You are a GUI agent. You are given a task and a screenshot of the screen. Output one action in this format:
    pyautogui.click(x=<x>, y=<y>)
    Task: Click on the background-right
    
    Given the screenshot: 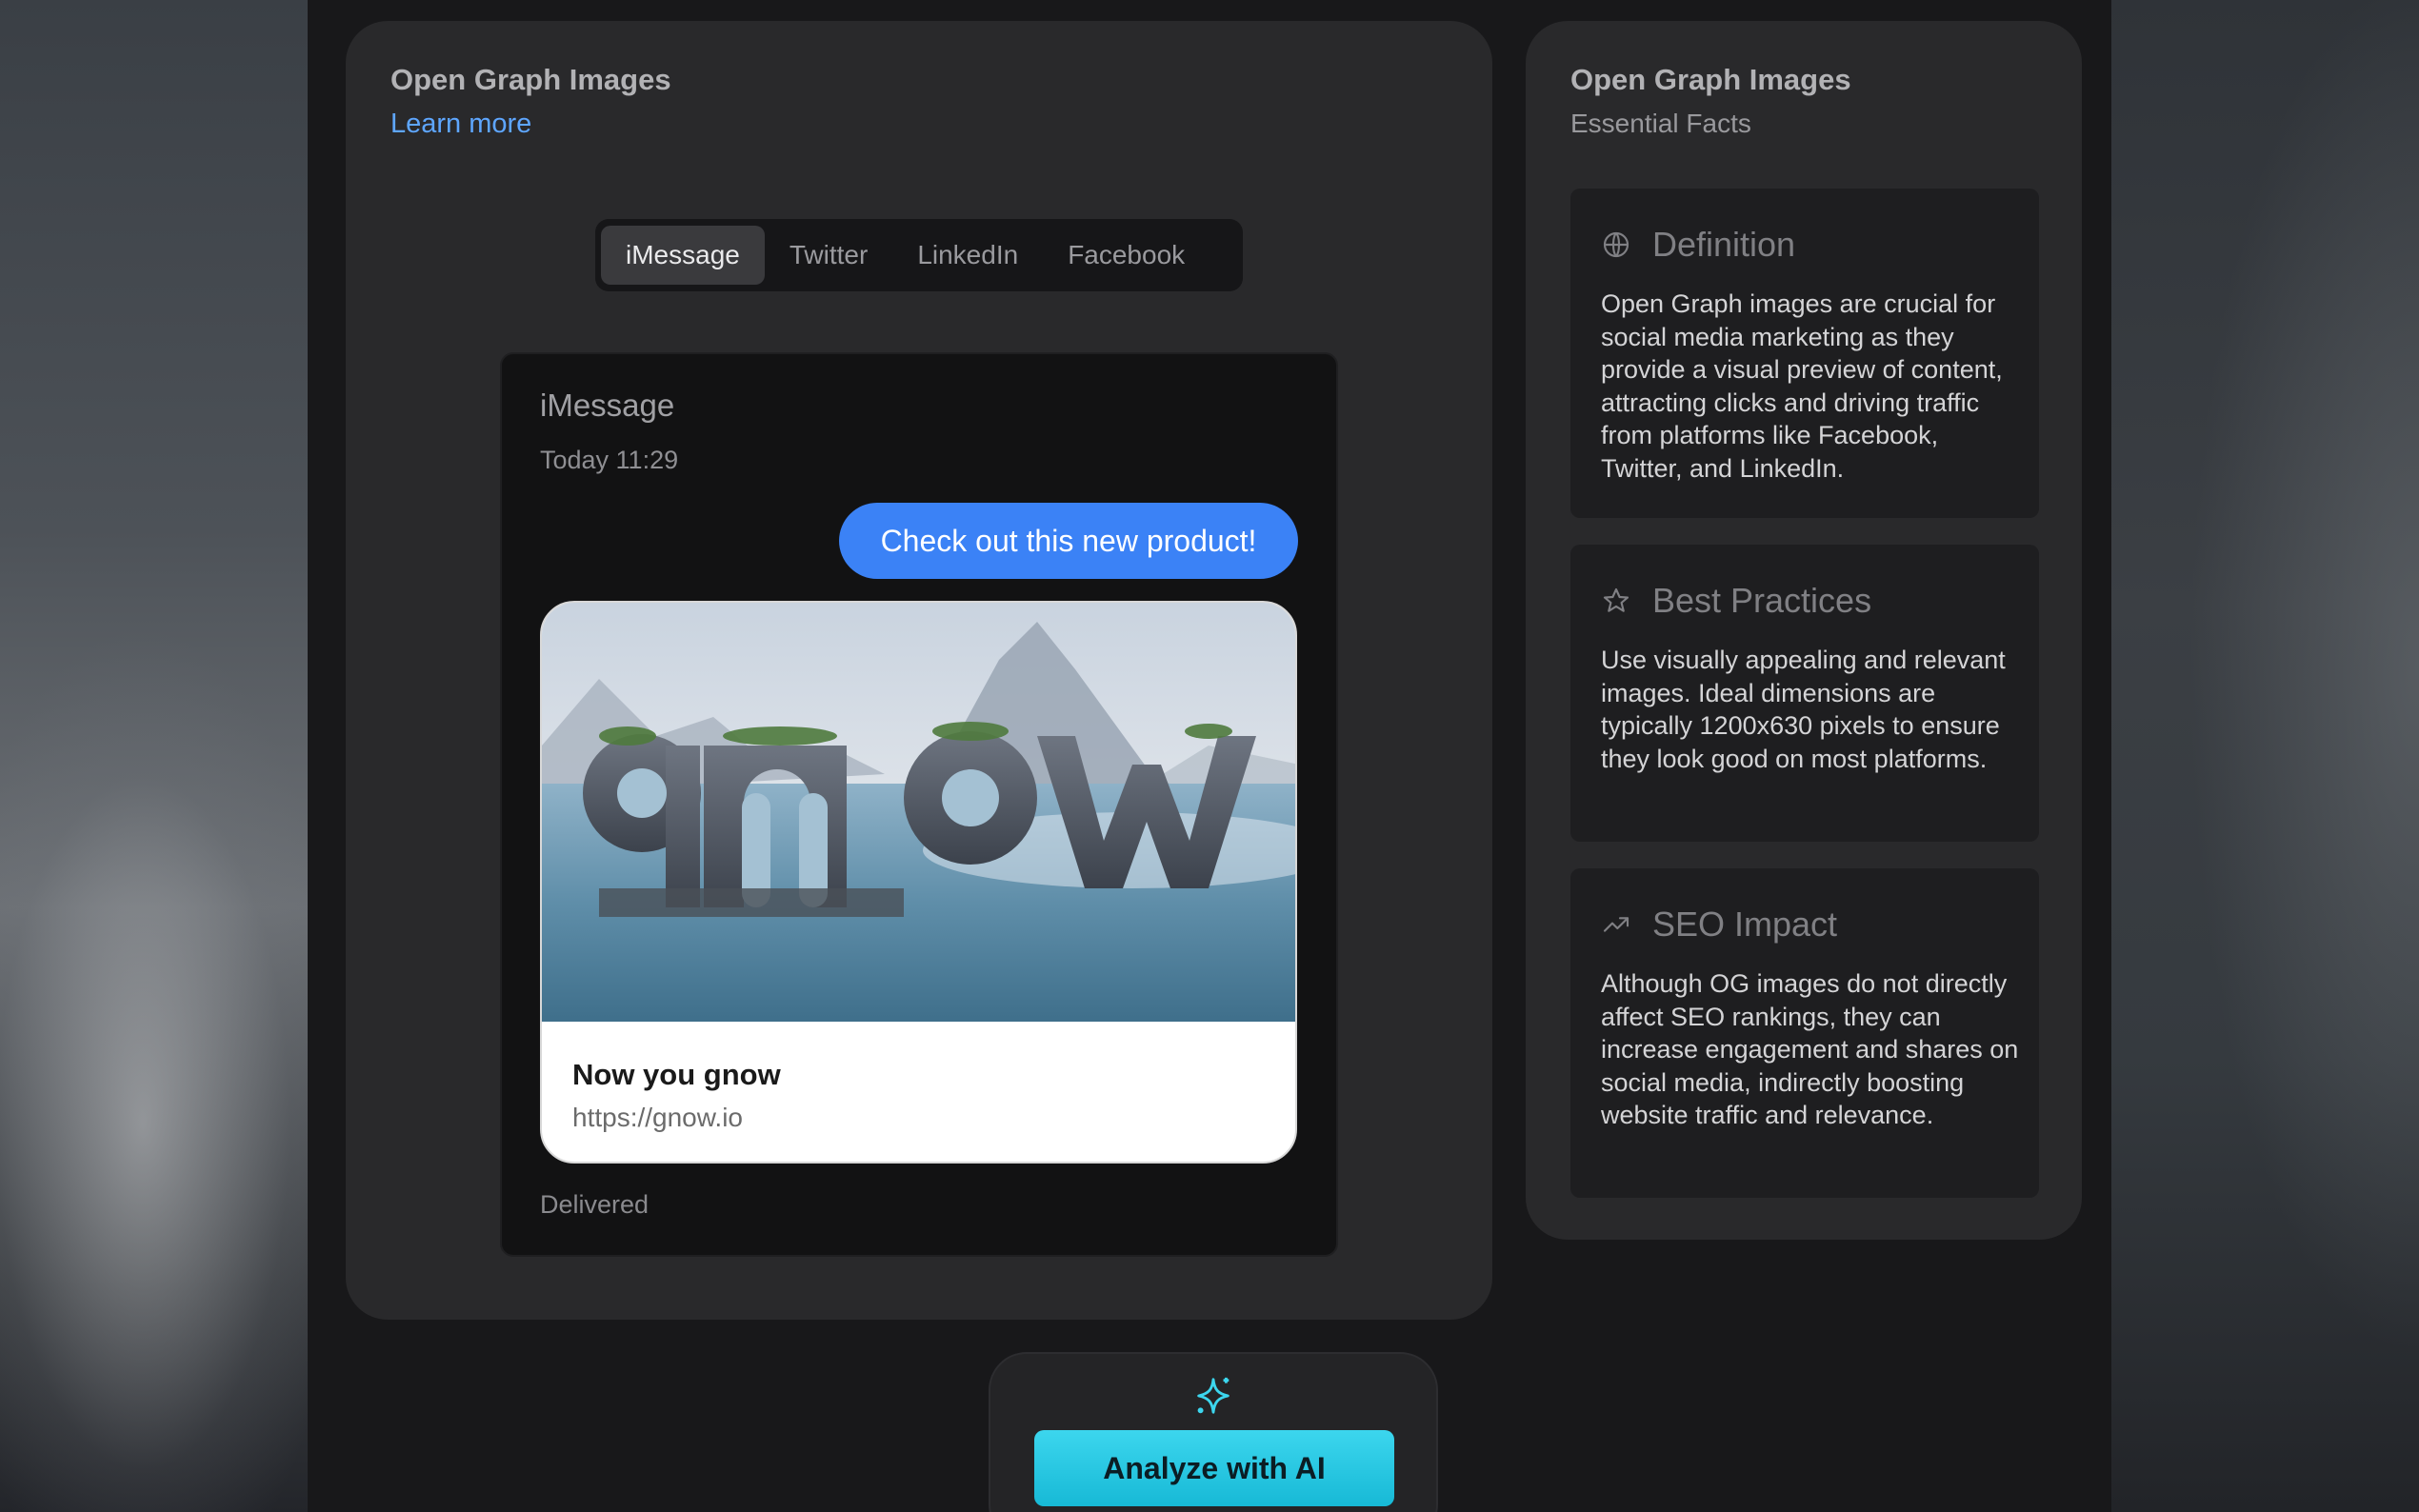 What is the action you would take?
    pyautogui.click(x=2265, y=756)
    